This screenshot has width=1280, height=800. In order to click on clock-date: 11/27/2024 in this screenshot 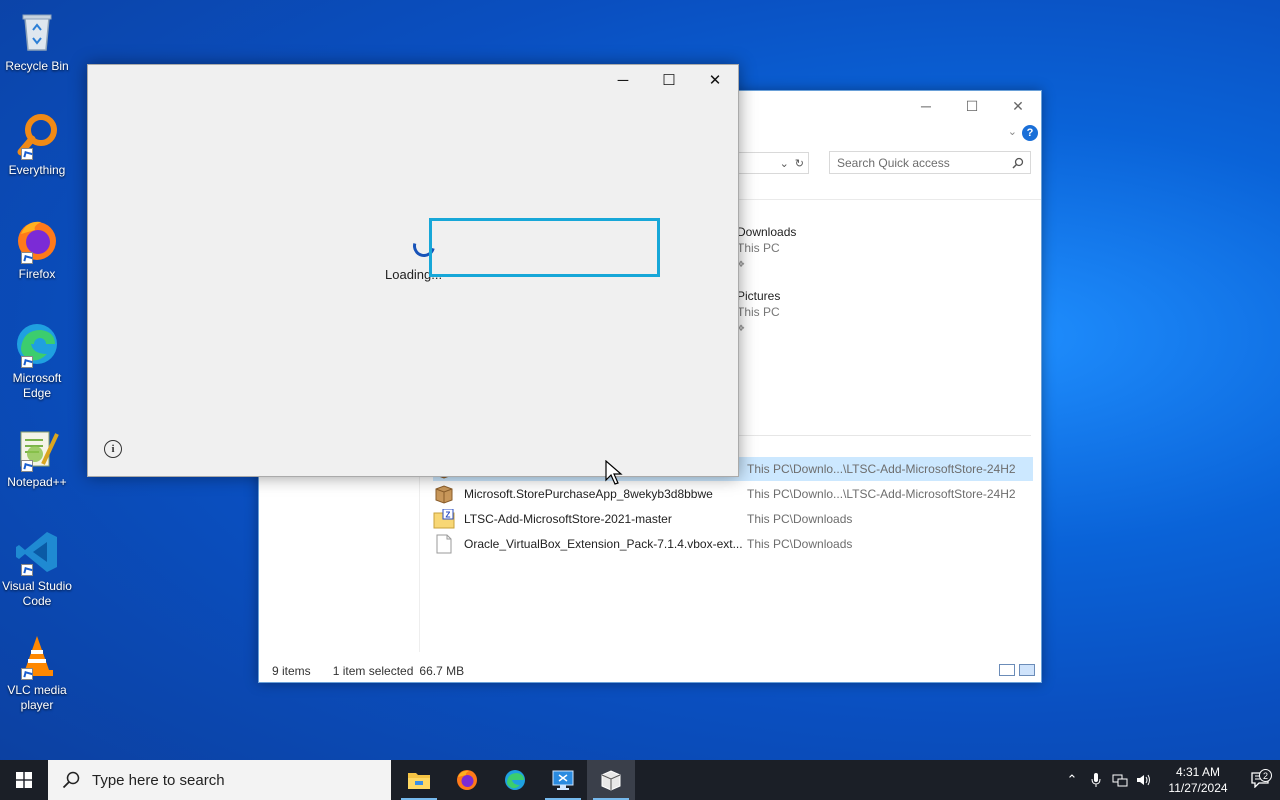, I will do `click(1198, 788)`.